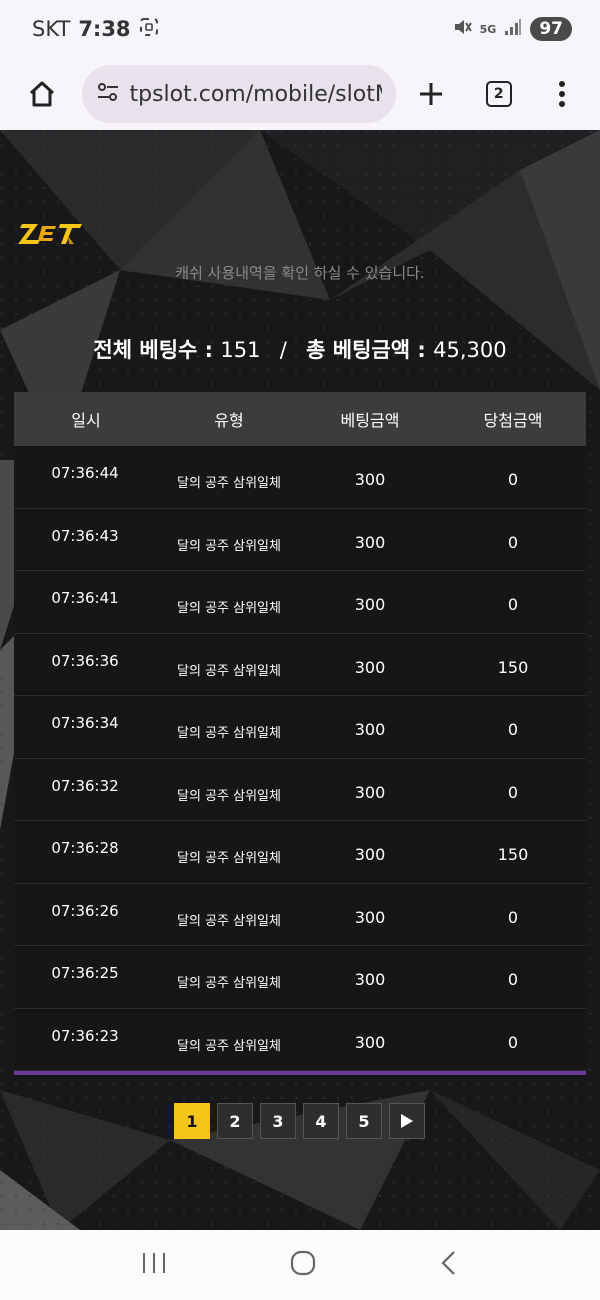 The width and height of the screenshot is (600, 1300). What do you see at coordinates (300, 1039) in the screenshot?
I see `table-row: 07:36:23 달의 공주 삼위일체 300 0` at bounding box center [300, 1039].